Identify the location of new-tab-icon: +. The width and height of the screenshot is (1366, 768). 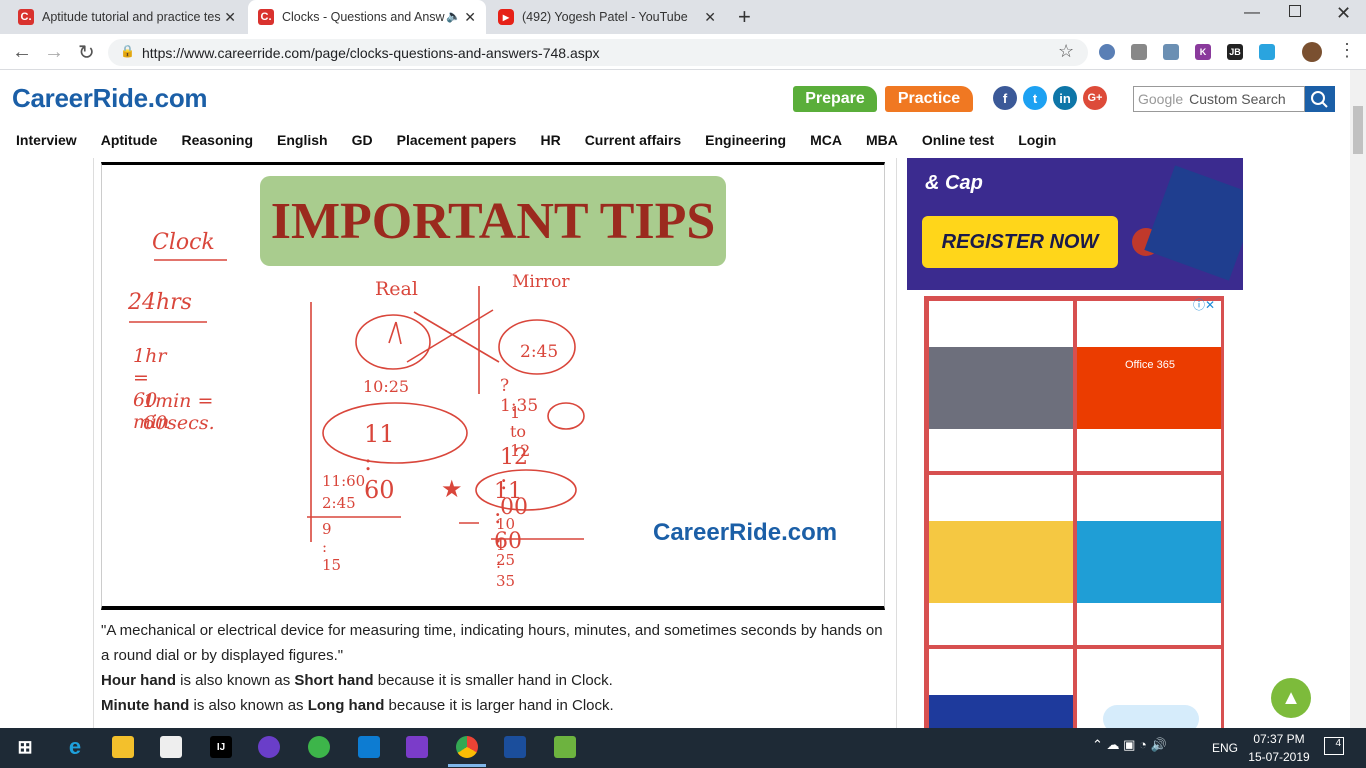
(744, 17).